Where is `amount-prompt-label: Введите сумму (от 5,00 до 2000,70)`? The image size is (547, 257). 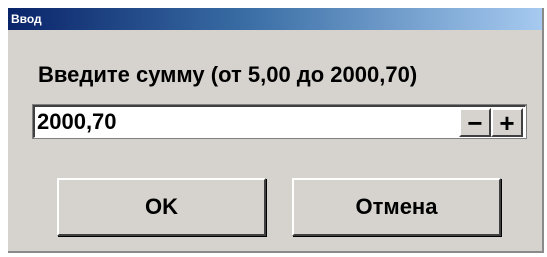 amount-prompt-label: Введите сумму (от 5,00 до 2000,70) is located at coordinates (228, 74).